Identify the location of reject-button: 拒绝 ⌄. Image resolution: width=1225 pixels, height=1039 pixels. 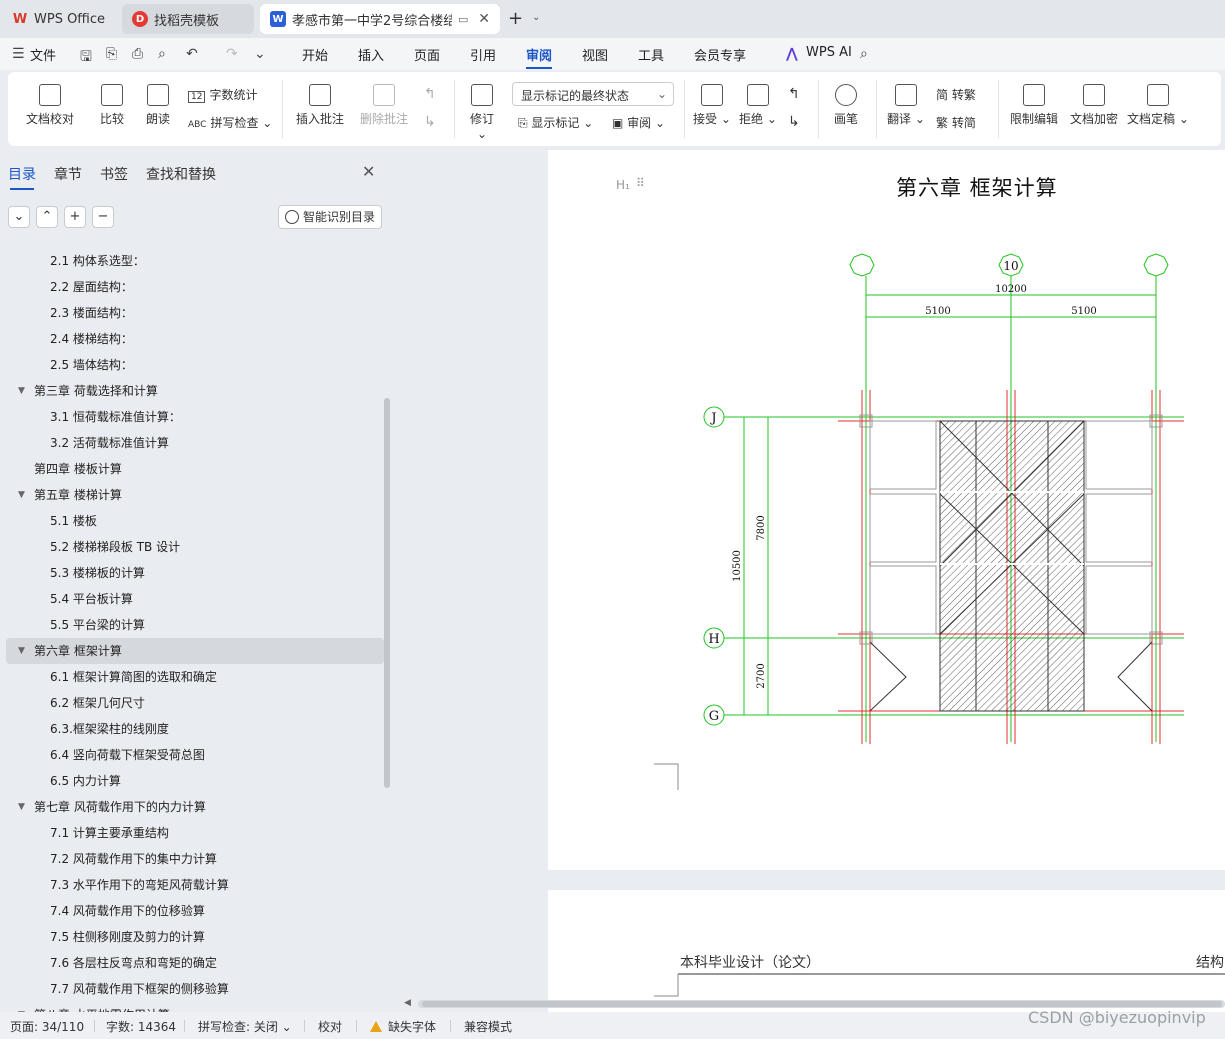
(758, 105).